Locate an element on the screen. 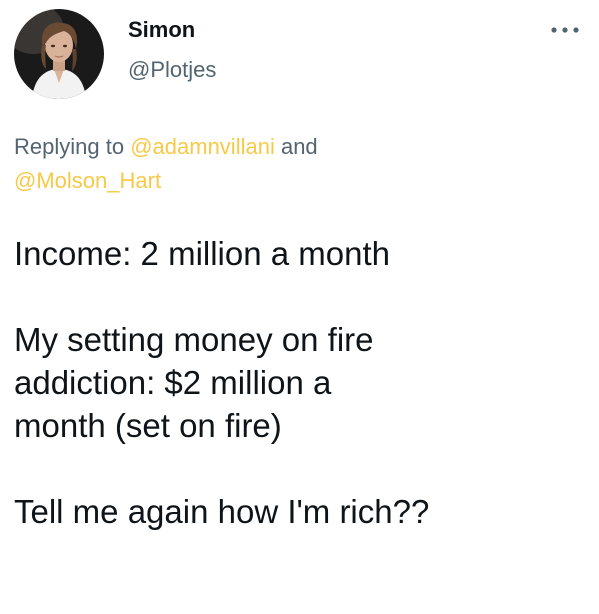  more-horizontal-icon is located at coordinates (565, 30).